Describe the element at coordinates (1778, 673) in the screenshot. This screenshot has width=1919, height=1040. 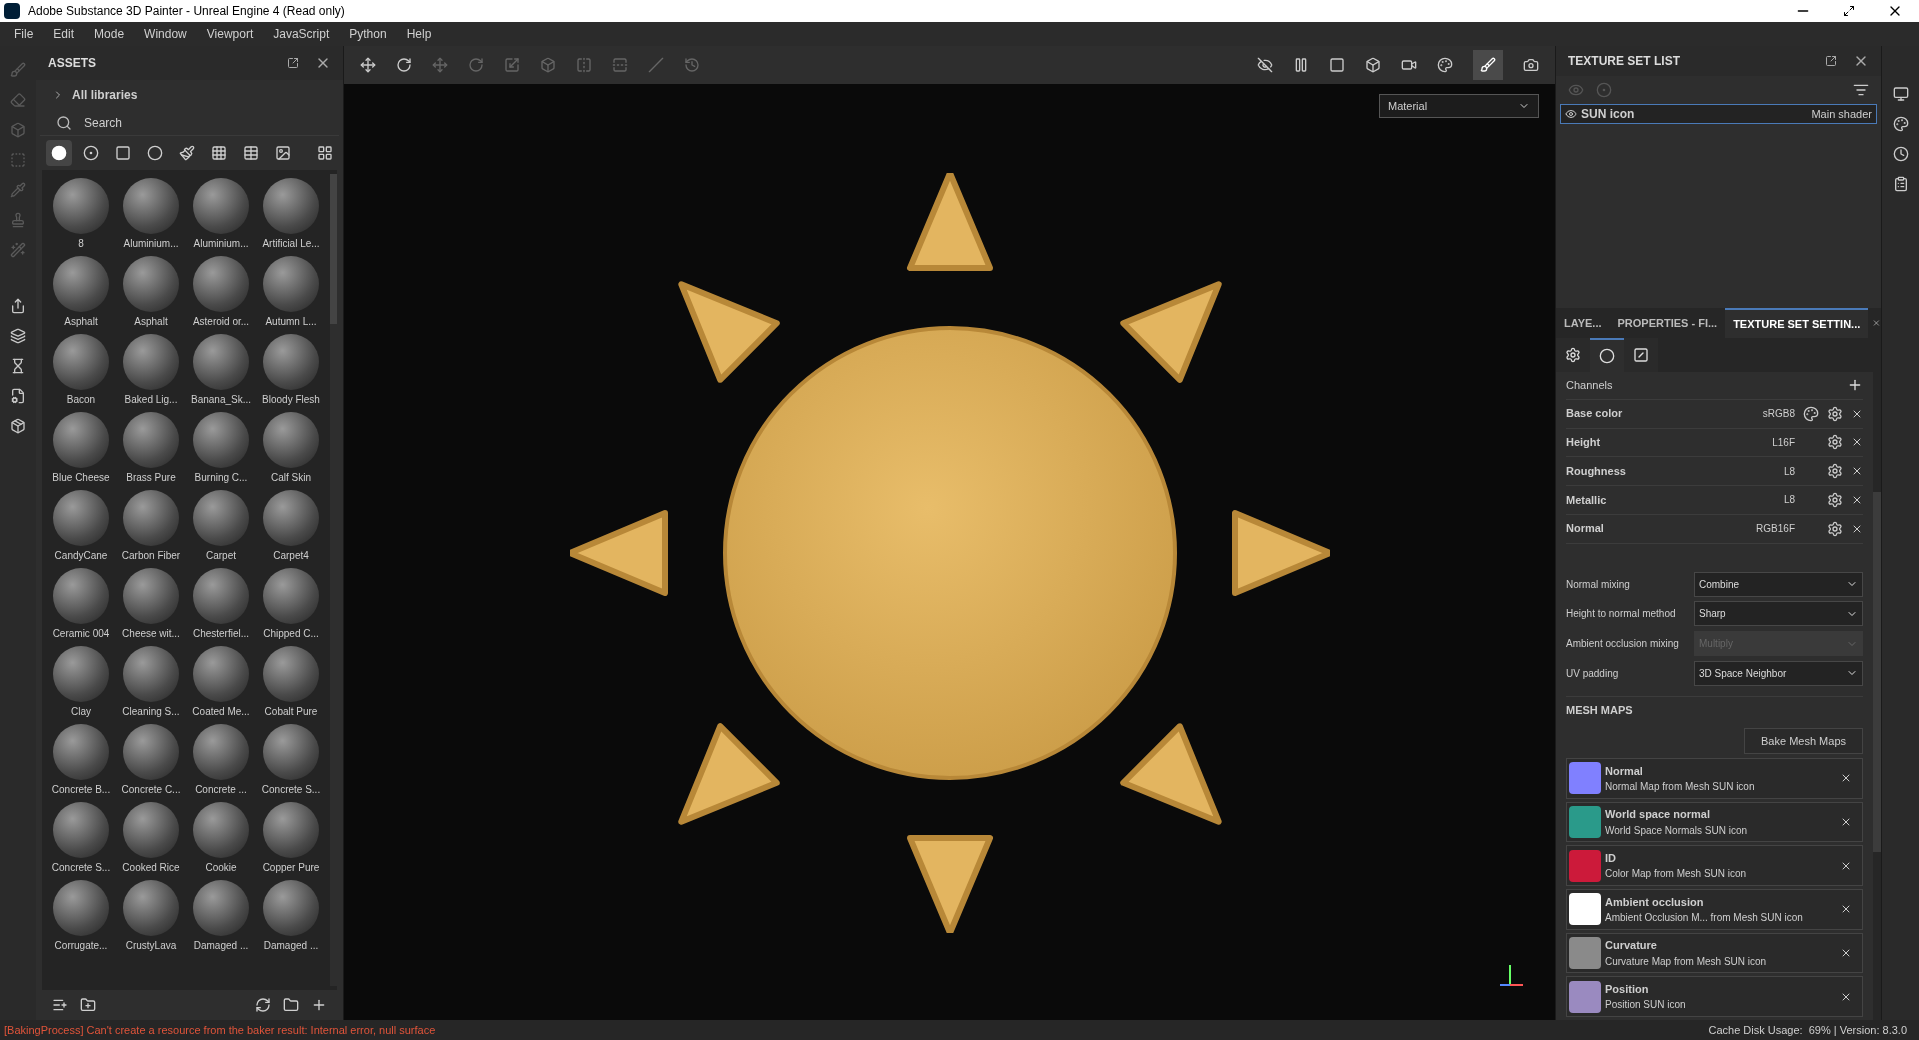
I see `setting-dropdown: 3D Space Neighbor` at that location.